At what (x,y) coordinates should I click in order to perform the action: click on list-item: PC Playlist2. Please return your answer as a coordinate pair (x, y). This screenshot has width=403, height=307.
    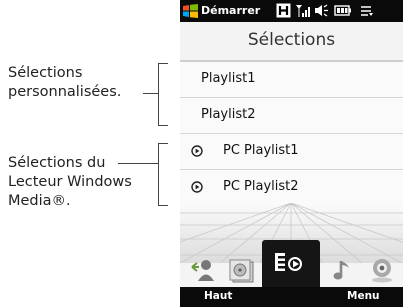
    Looking at the image, I should click on (291, 188).